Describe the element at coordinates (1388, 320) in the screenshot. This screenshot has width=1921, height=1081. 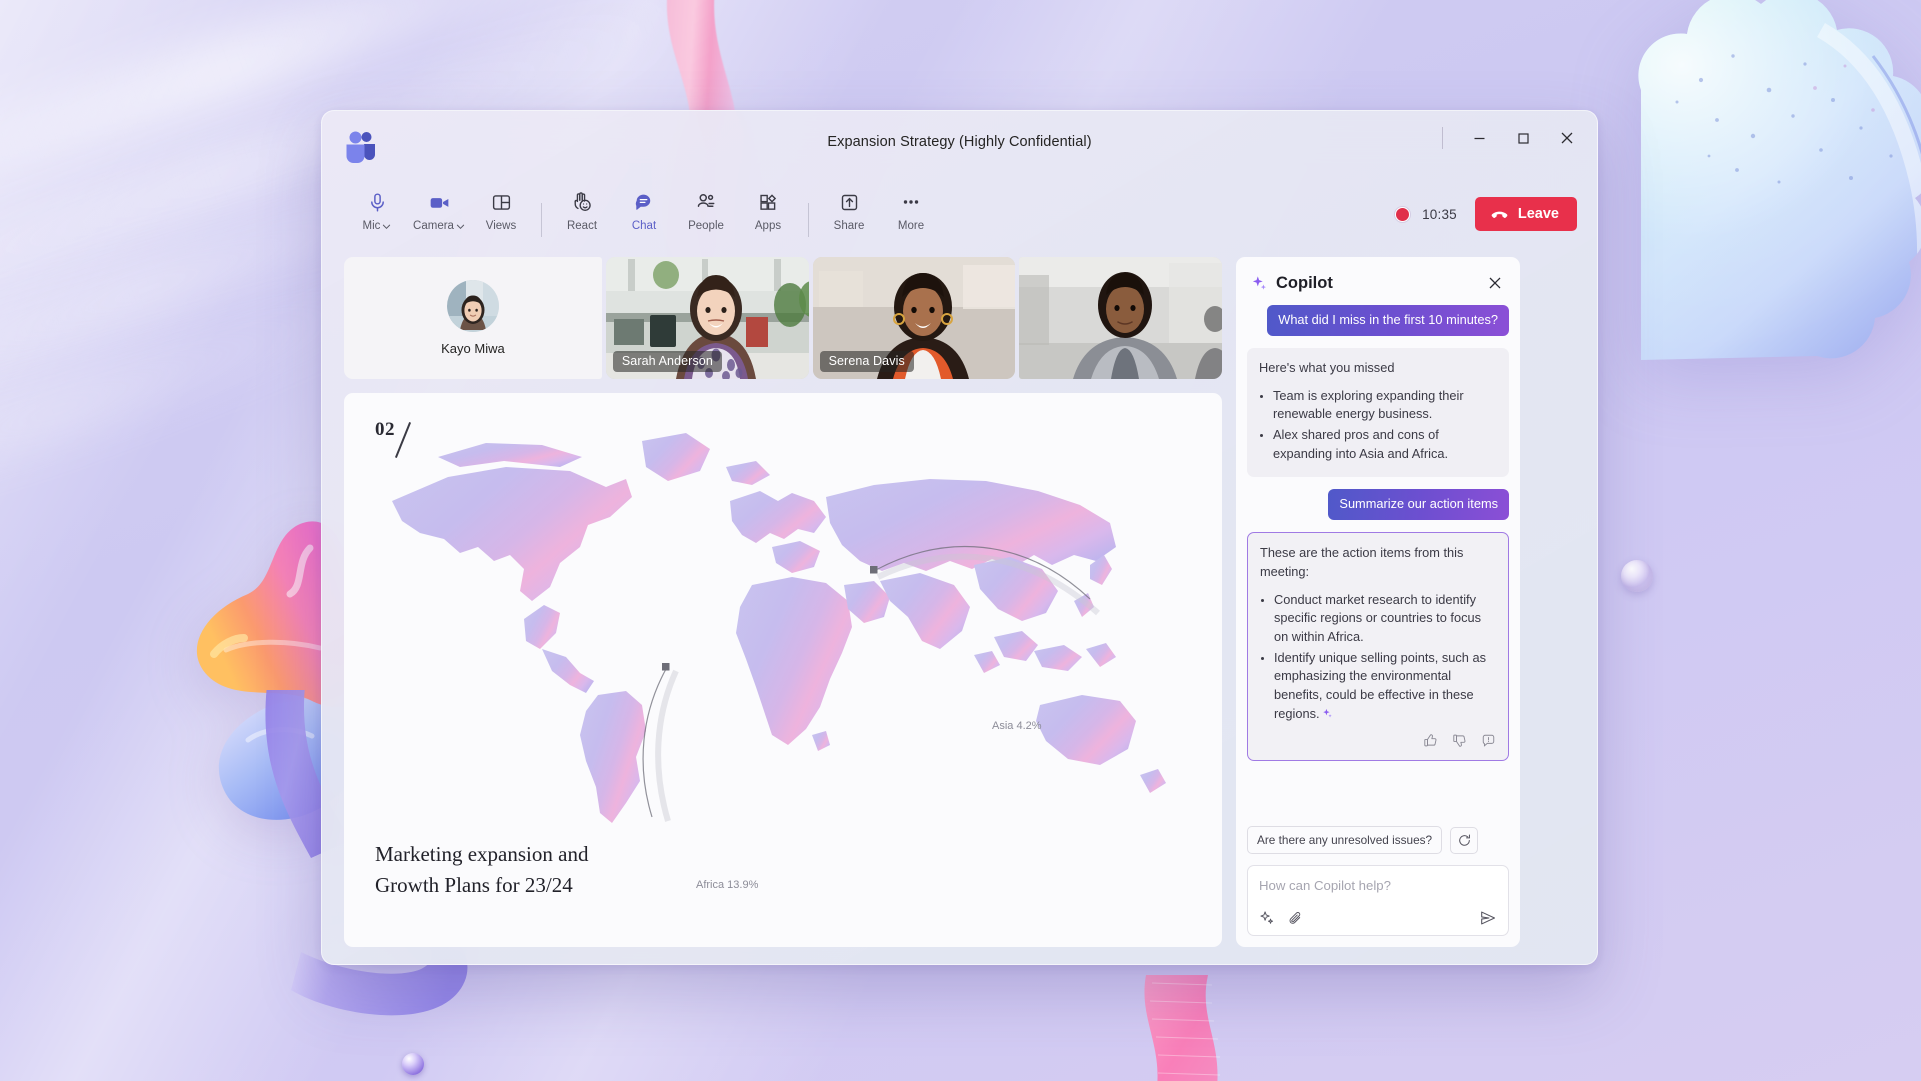
I see `user-message-bubble: What did I miss in the first 10 minutes?` at that location.